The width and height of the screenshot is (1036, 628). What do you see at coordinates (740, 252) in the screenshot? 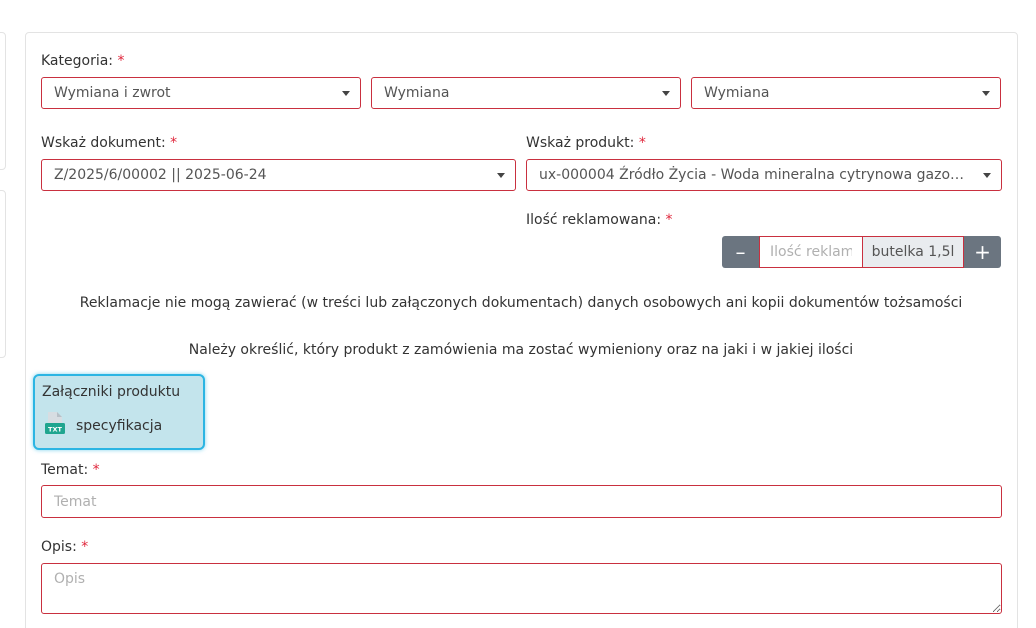
I see `decrease-quantity-button: –` at bounding box center [740, 252].